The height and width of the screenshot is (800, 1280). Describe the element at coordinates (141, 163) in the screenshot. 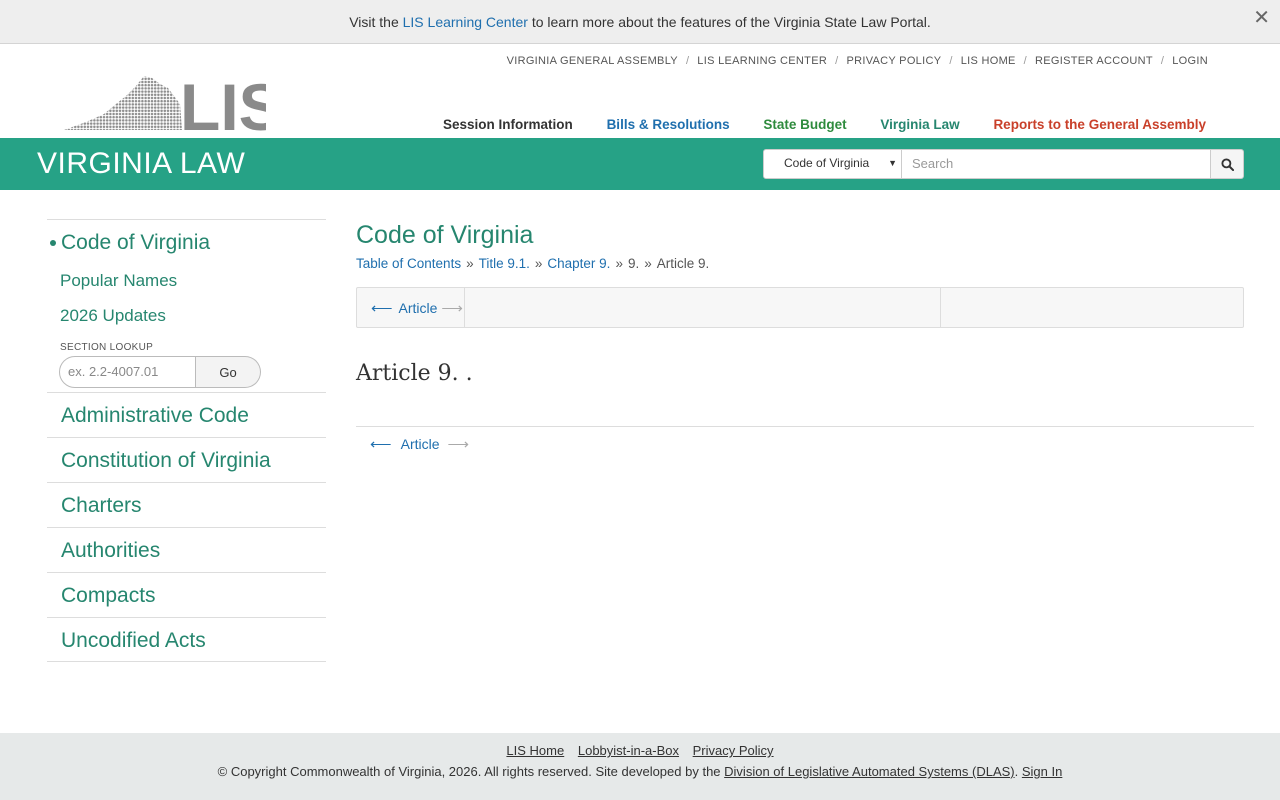

I see `section-title: VIRGINIA LAW` at that location.